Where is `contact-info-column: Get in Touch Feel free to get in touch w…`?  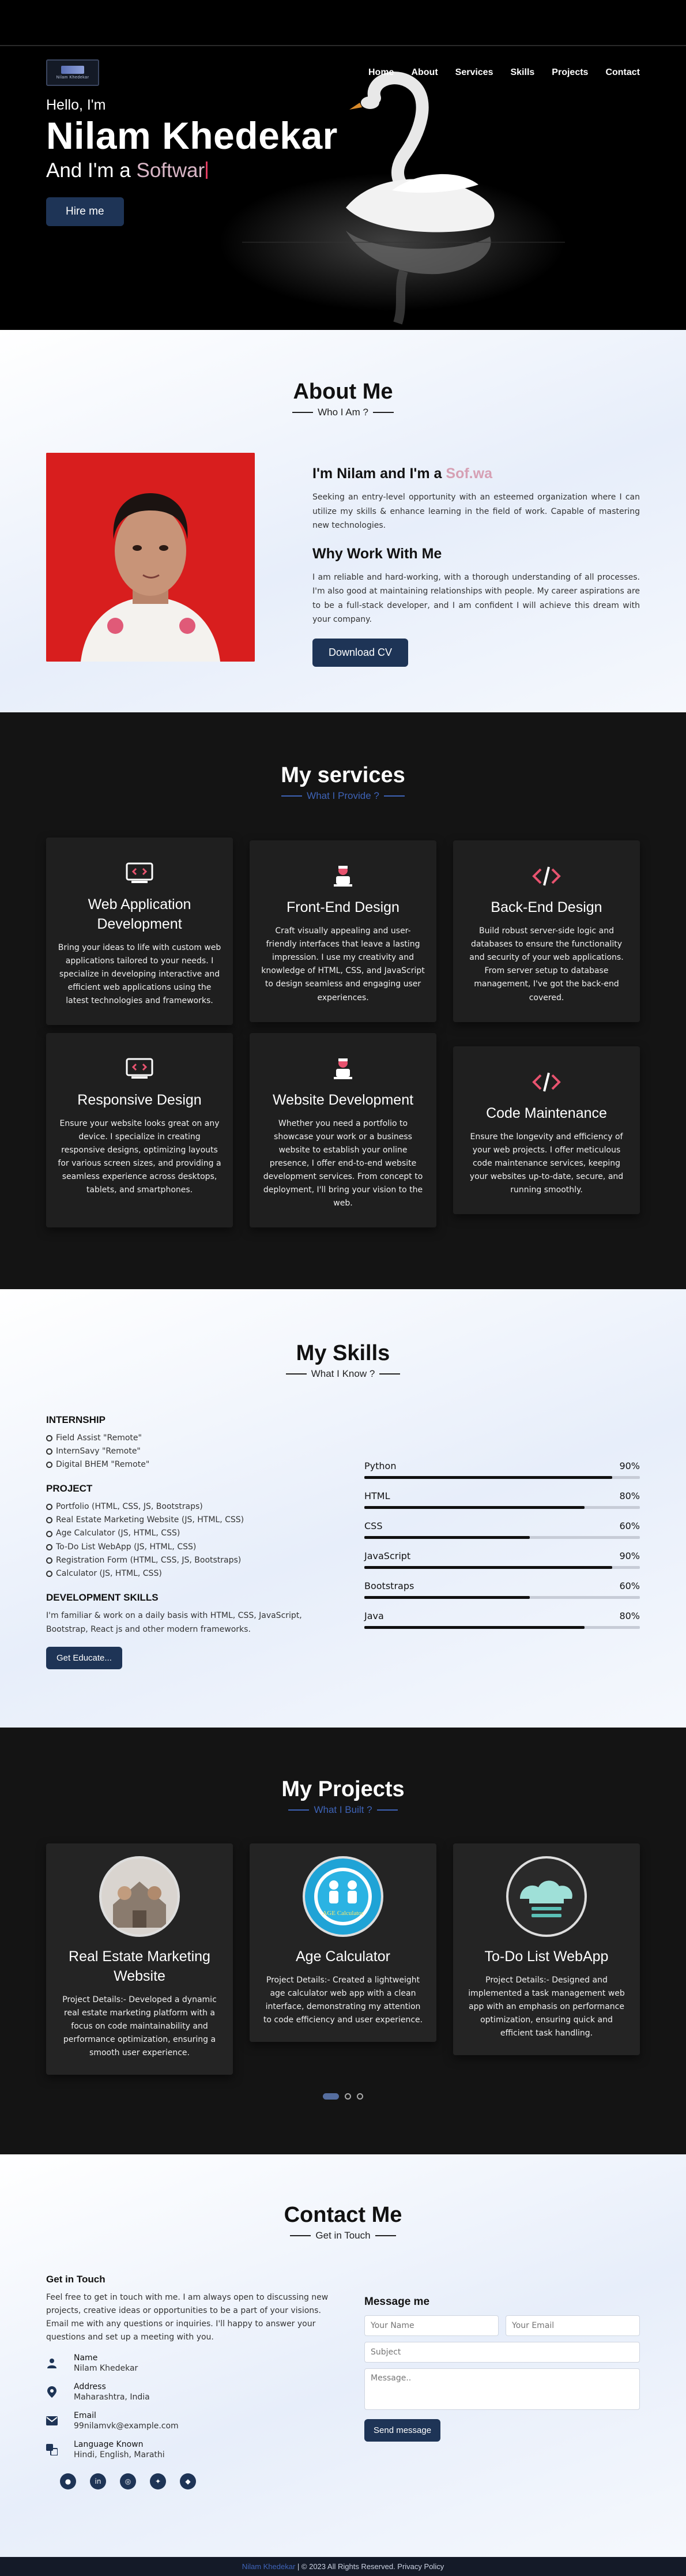 contact-info-column: Get in Touch Feel free to get in touch w… is located at coordinates (190, 2382).